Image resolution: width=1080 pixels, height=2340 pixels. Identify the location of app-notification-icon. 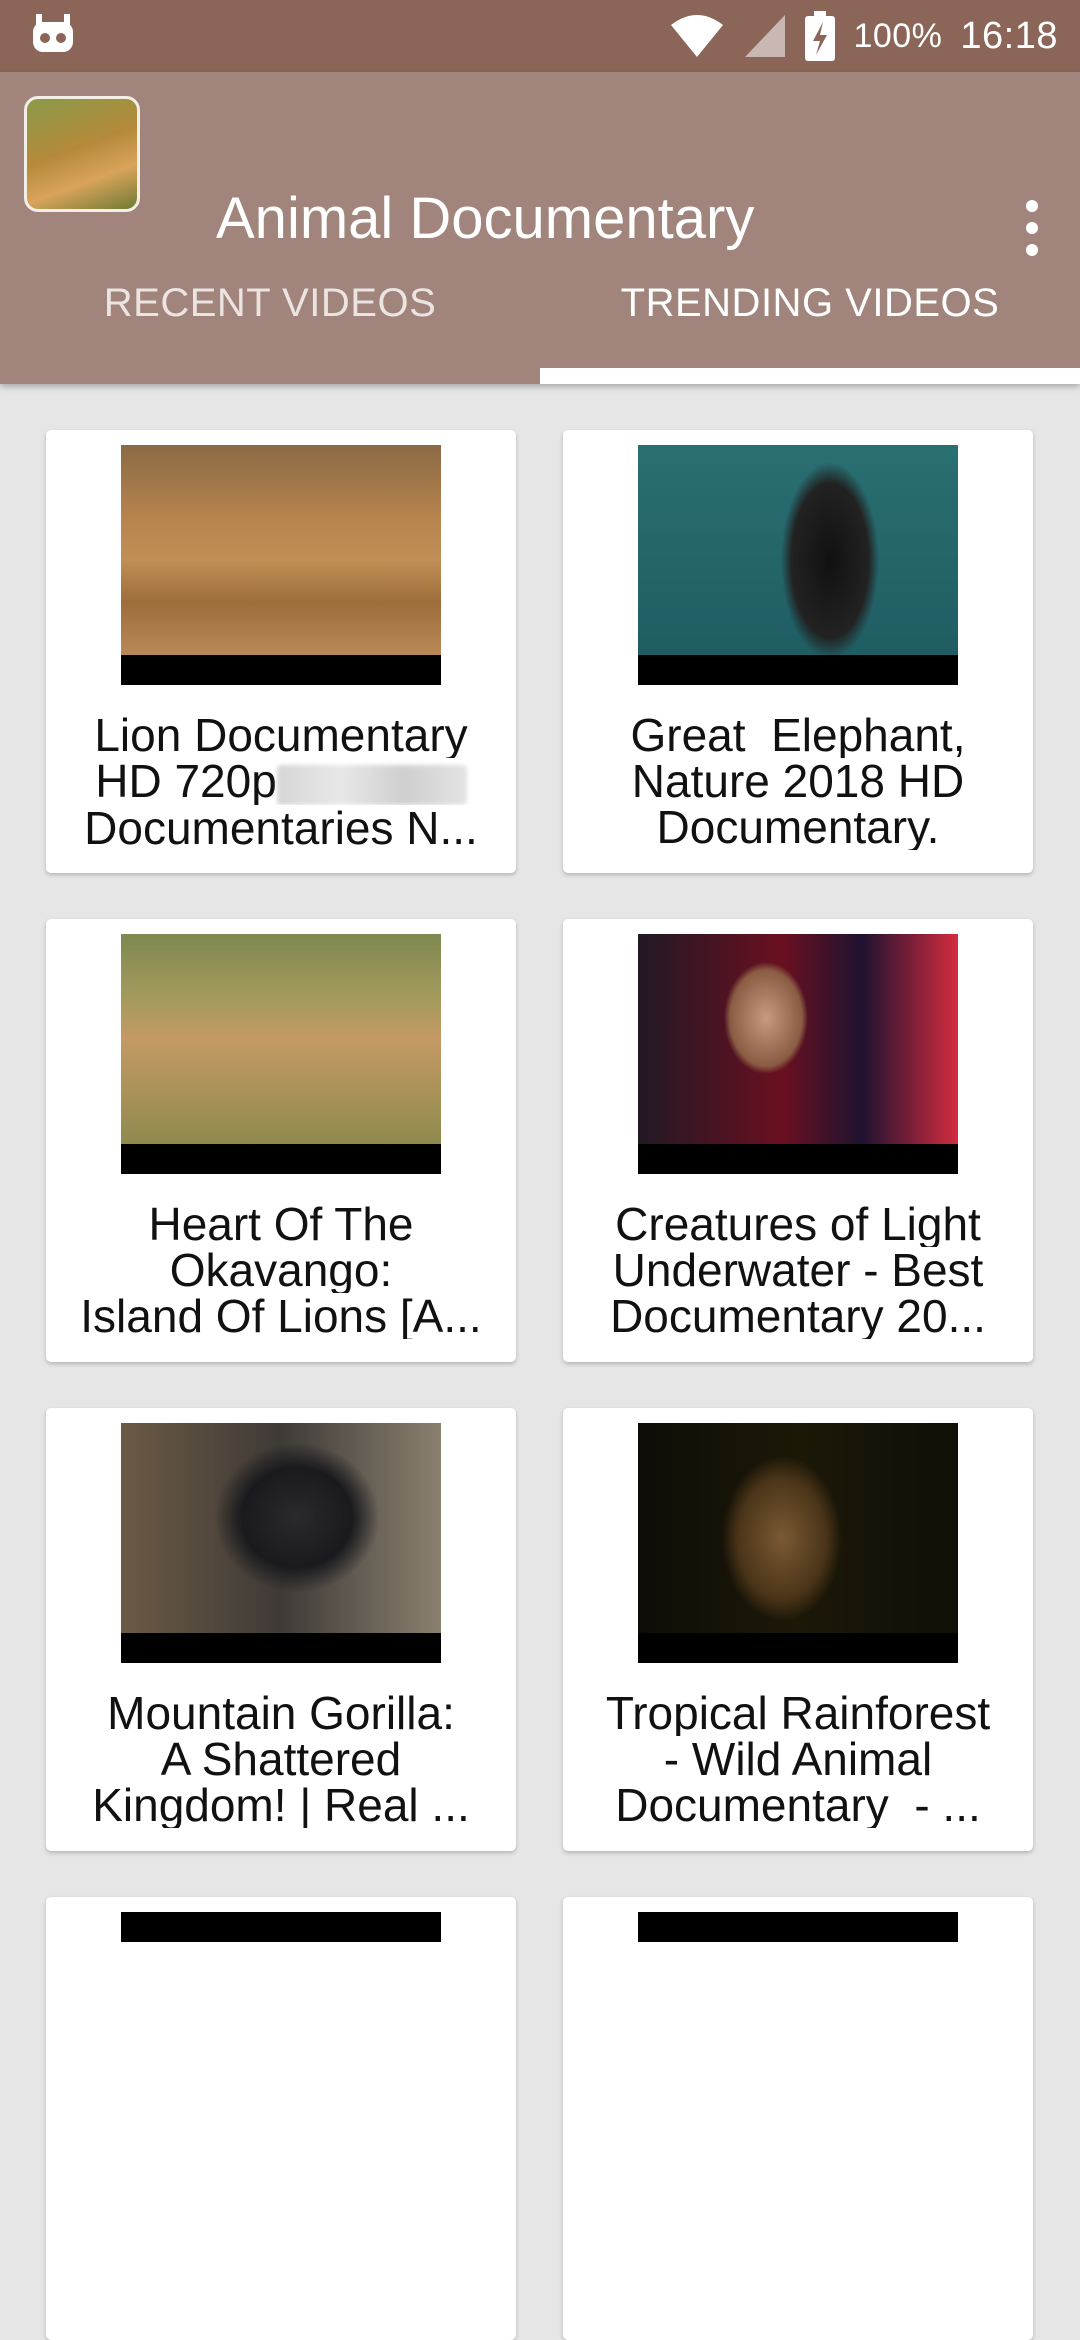
(53, 33).